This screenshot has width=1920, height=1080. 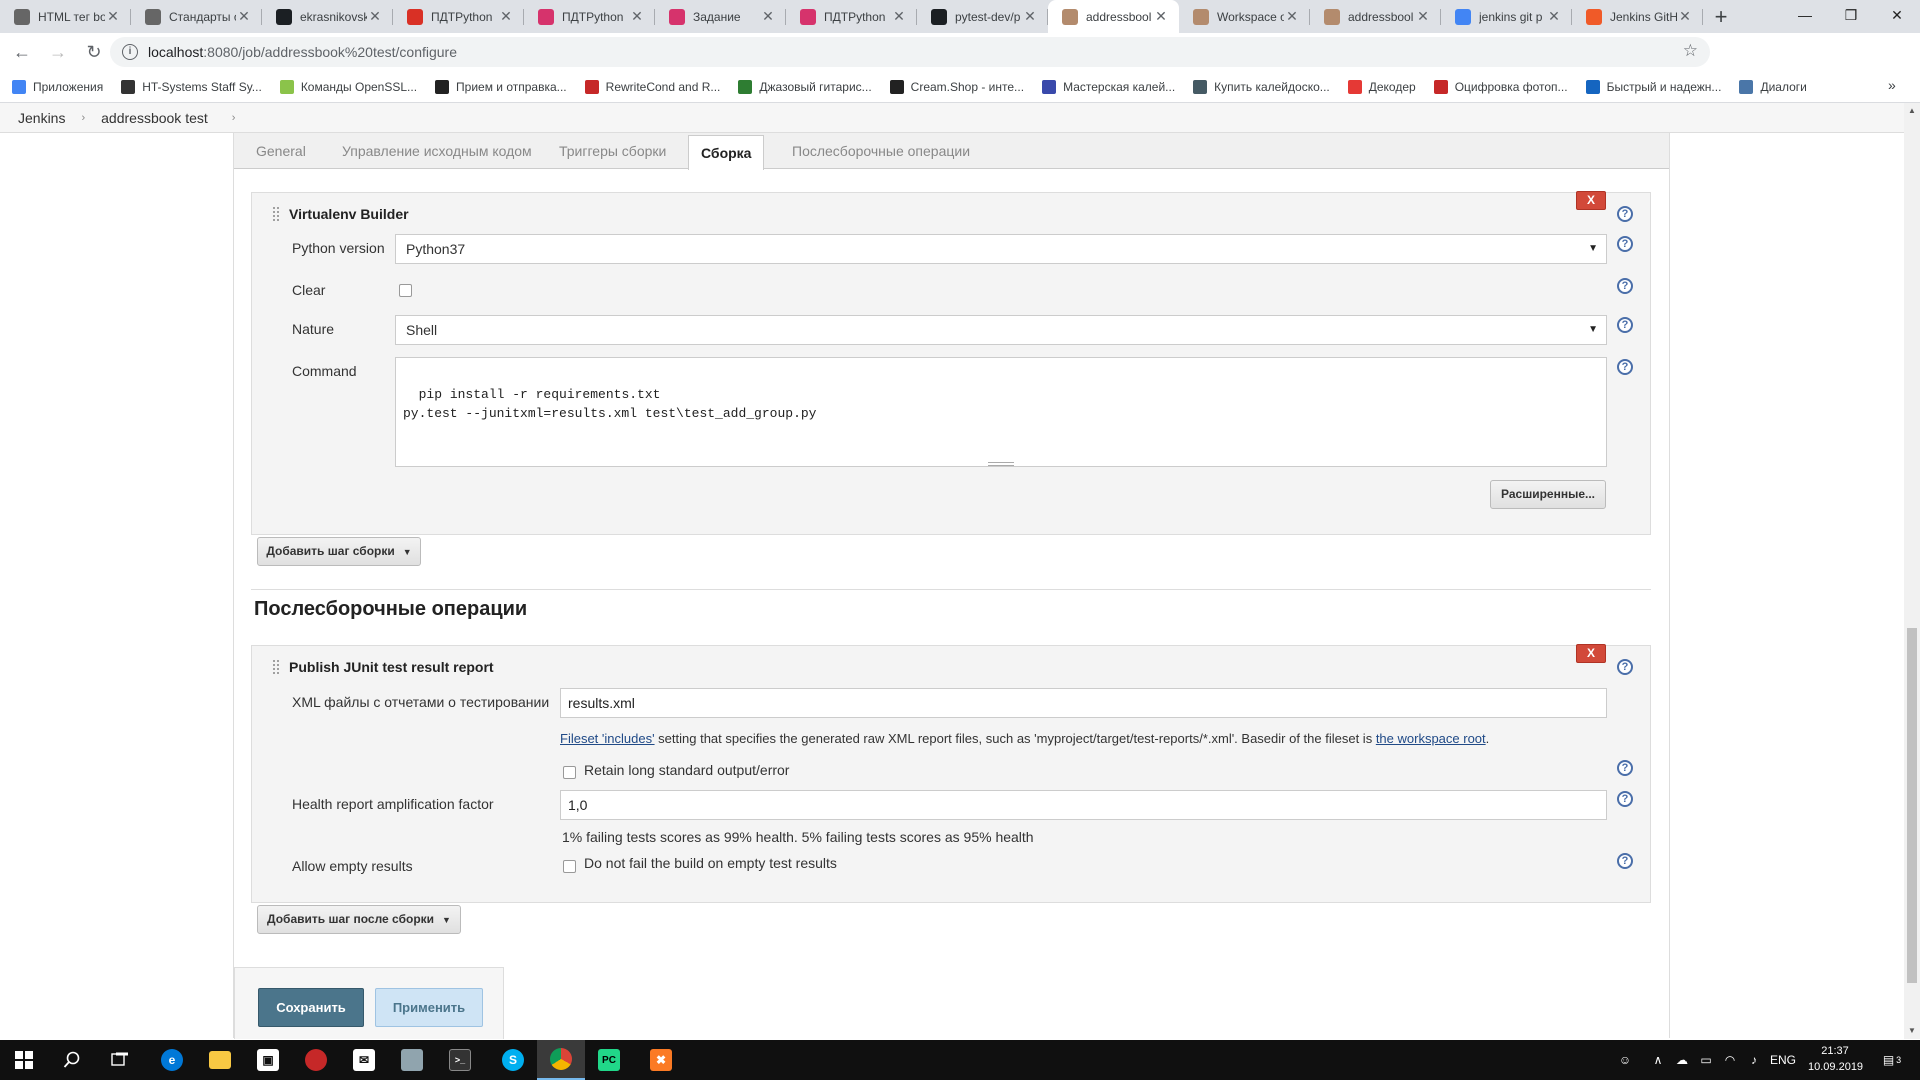 What do you see at coordinates (569, 866) in the screenshot?
I see `allow-empty-checkbox` at bounding box center [569, 866].